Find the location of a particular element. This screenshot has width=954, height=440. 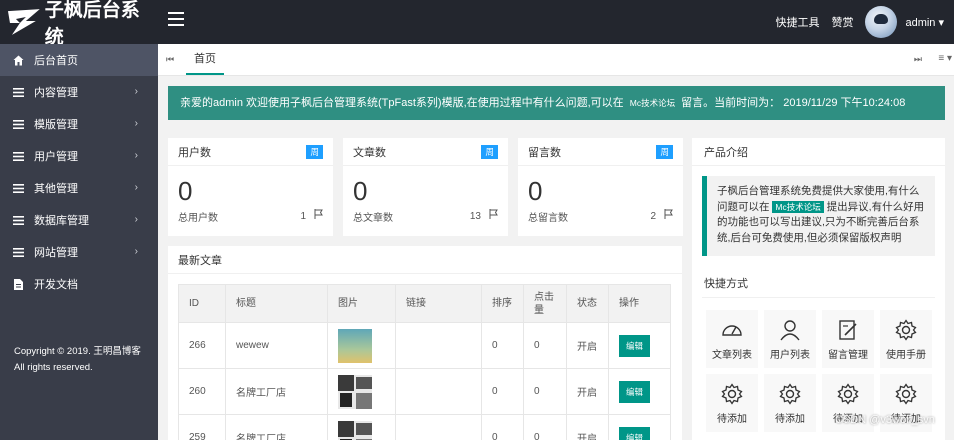

tab-prev-icon: ⏮ is located at coordinates (170, 59).